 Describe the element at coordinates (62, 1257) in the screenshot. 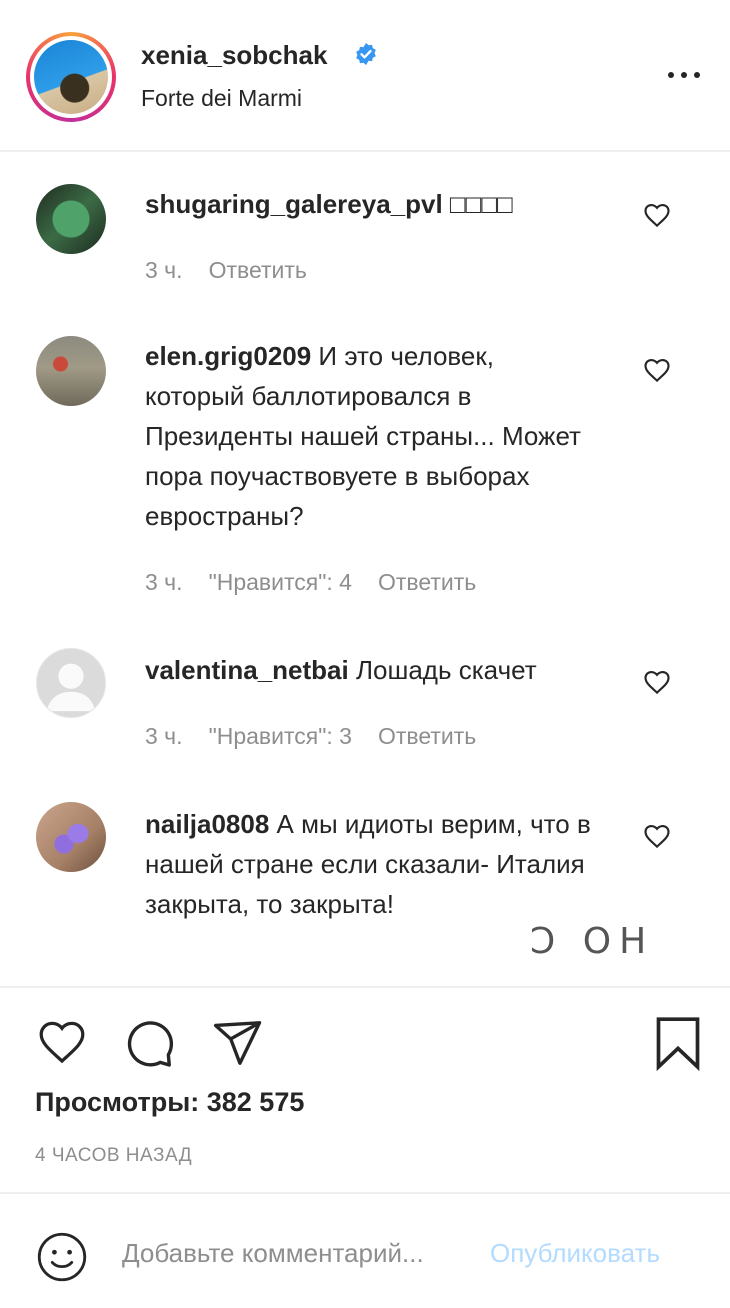

I see `emoji-smiley-icon` at that location.